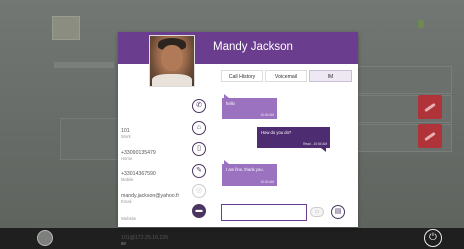 The width and height of the screenshot is (464, 249). I want to click on detail-work: 101 Work, so click(126, 133).